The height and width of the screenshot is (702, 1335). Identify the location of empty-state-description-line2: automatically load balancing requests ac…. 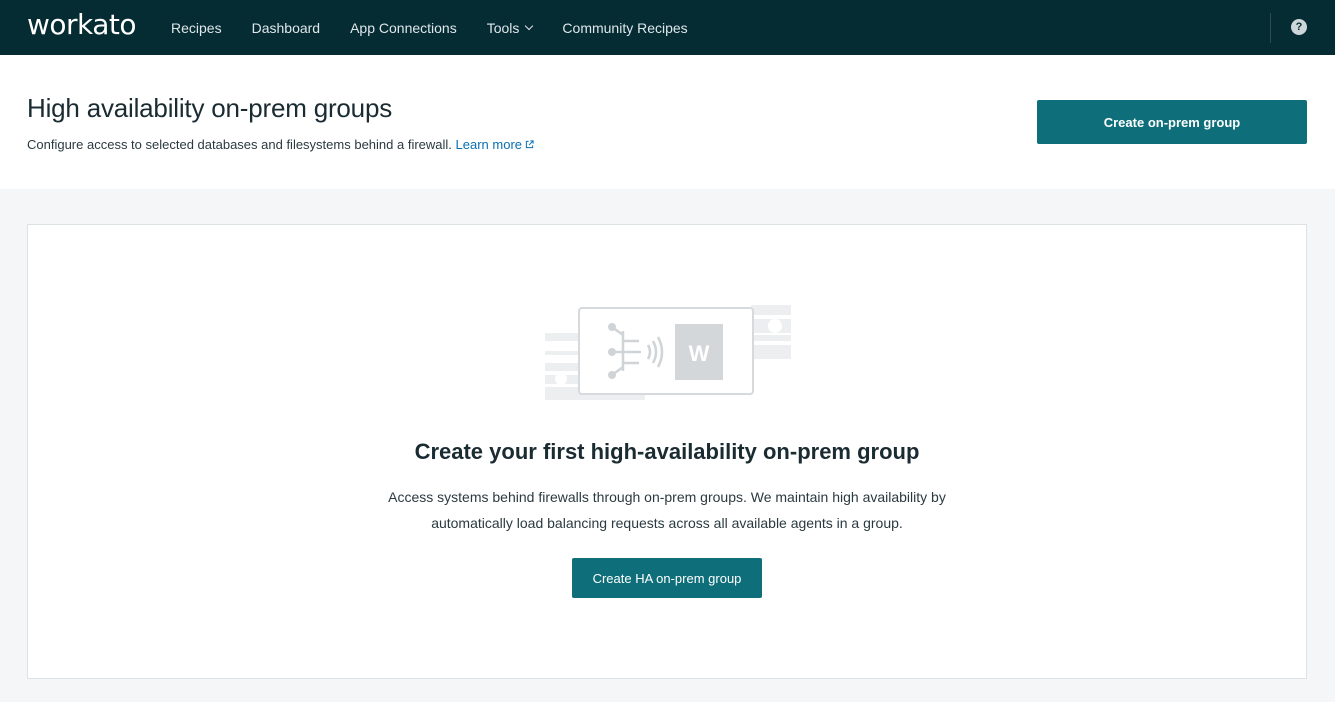
(667, 523).